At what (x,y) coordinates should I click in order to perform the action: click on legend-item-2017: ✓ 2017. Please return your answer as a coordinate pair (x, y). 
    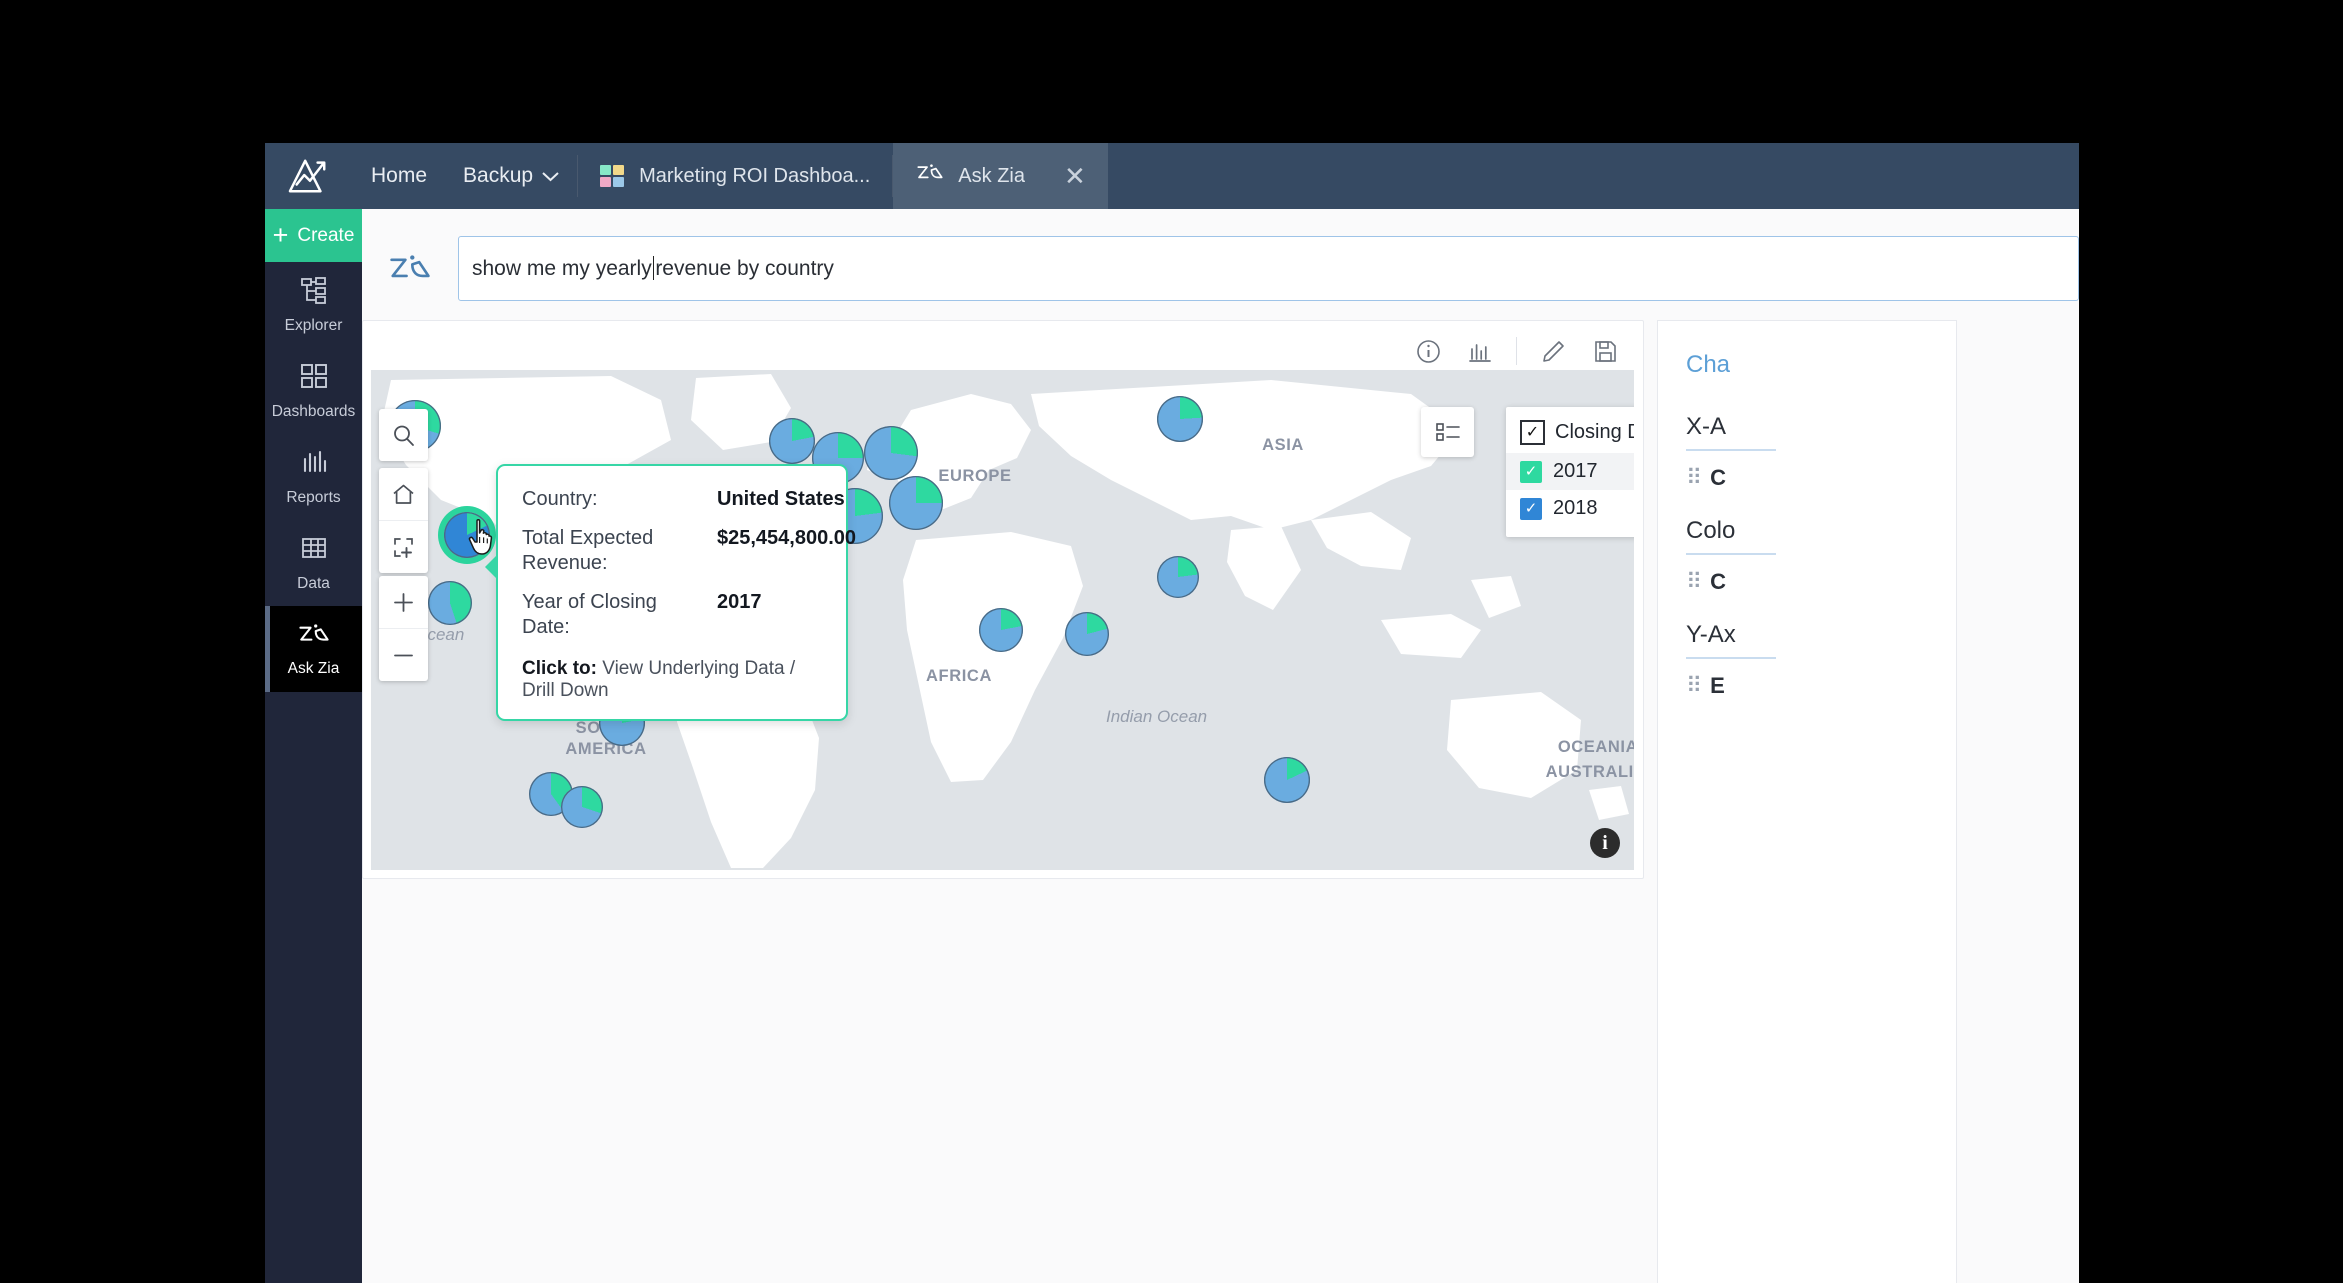
    Looking at the image, I should click on (1570, 471).